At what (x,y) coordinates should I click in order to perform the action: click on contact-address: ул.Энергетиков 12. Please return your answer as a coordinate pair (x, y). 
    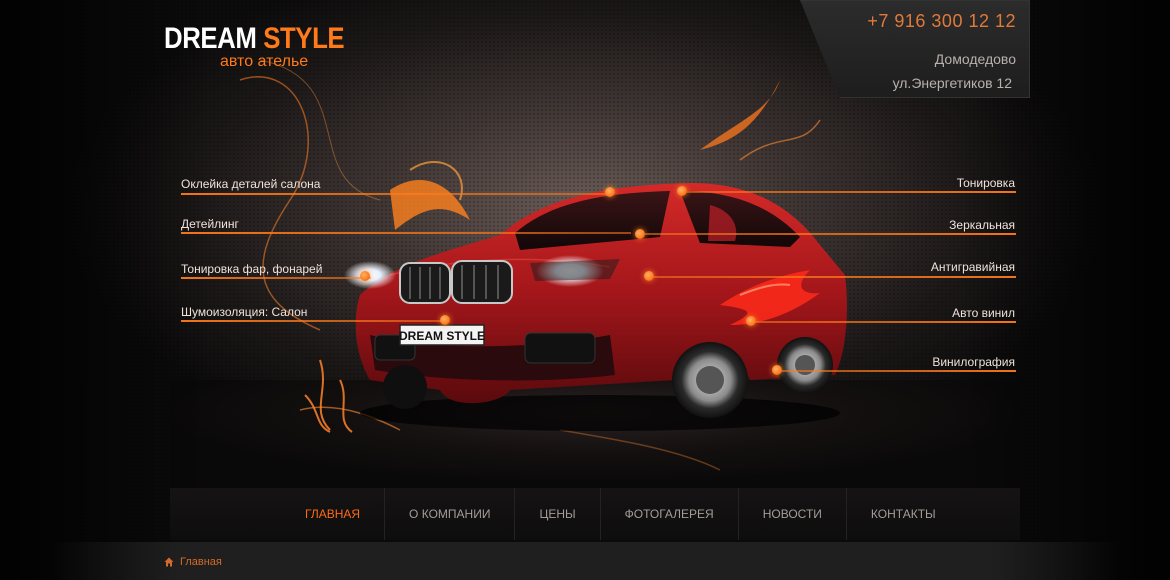
    Looking at the image, I should click on (952, 83).